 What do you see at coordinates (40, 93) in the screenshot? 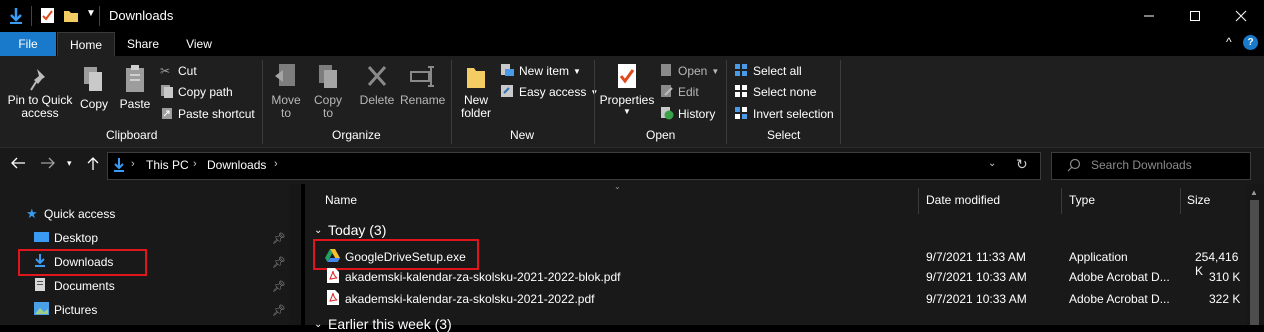
I see `pin-quick-access-button: Pin to Quick access` at bounding box center [40, 93].